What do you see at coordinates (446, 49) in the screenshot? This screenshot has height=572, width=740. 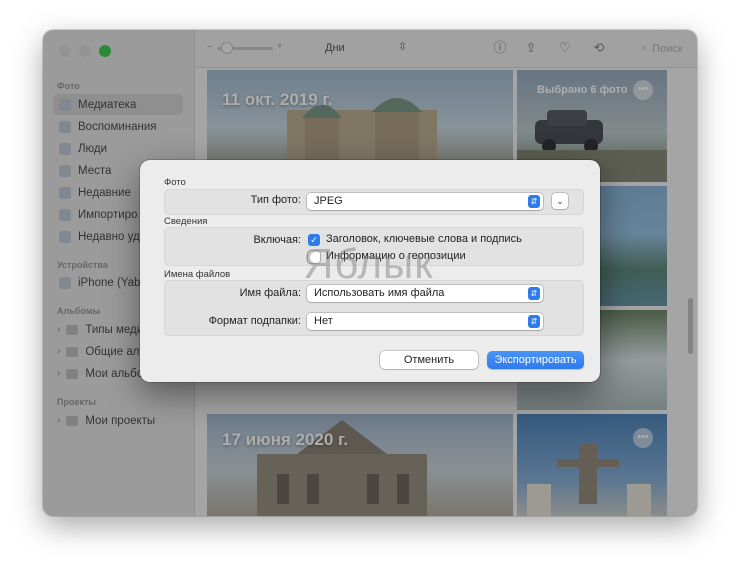 I see `toolbar: − + Дни ⇳ ⓘ ⇪ ♡ ⟲ ⌕ Поиск` at bounding box center [446, 49].